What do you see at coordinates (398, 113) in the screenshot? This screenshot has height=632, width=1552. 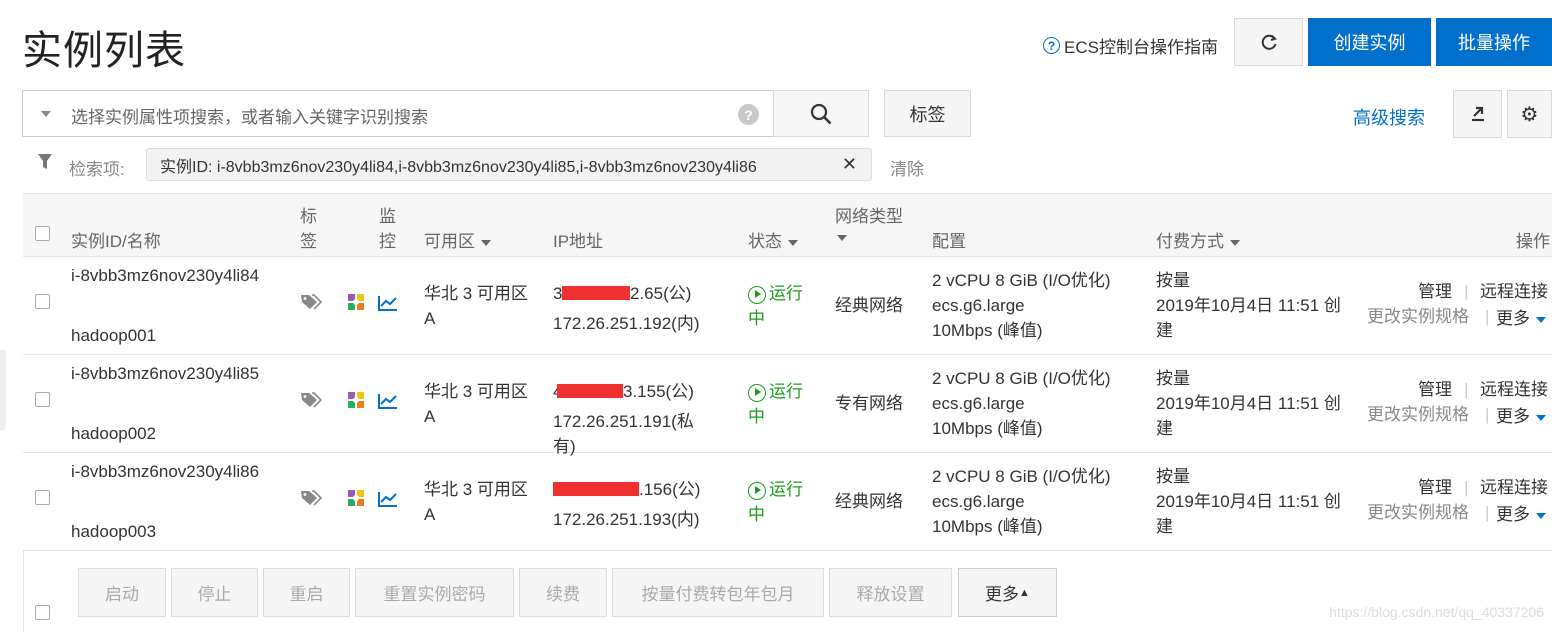 I see `search-input: 选择实例属性项搜索，或者输入关键字识别搜索 ?` at bounding box center [398, 113].